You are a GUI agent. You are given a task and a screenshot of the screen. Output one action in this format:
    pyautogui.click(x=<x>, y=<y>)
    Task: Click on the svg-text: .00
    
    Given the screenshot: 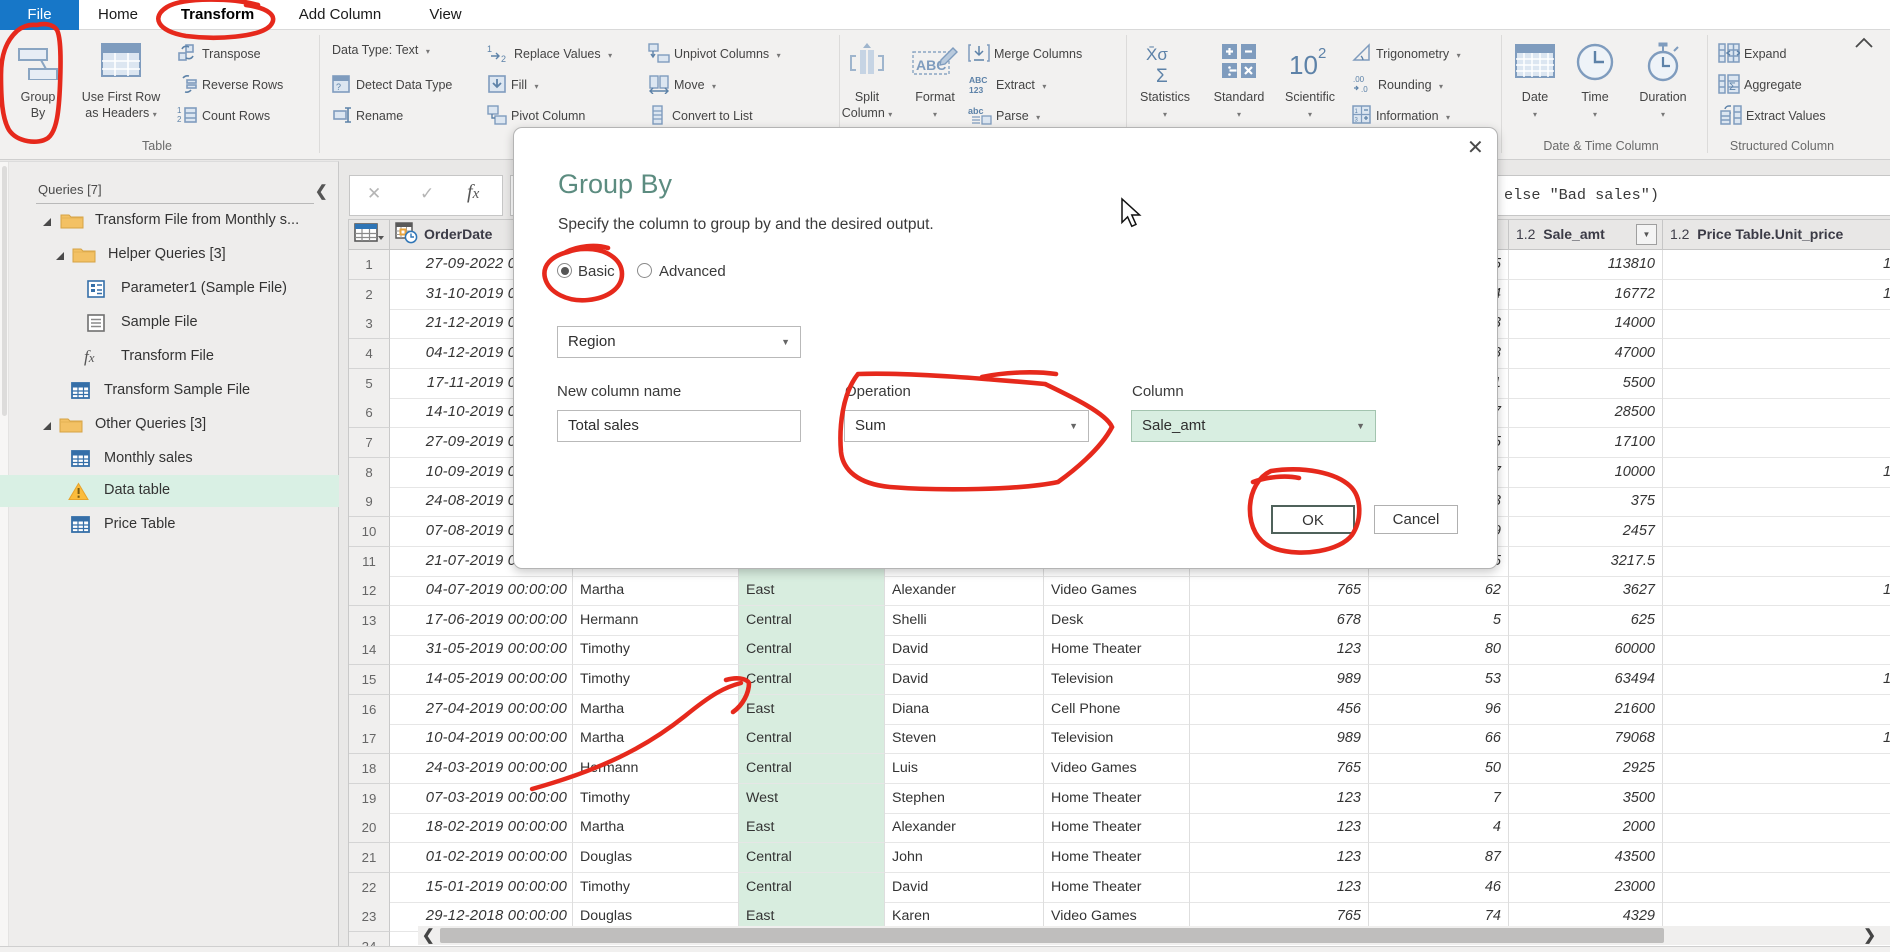 What is the action you would take?
    pyautogui.click(x=1359, y=79)
    